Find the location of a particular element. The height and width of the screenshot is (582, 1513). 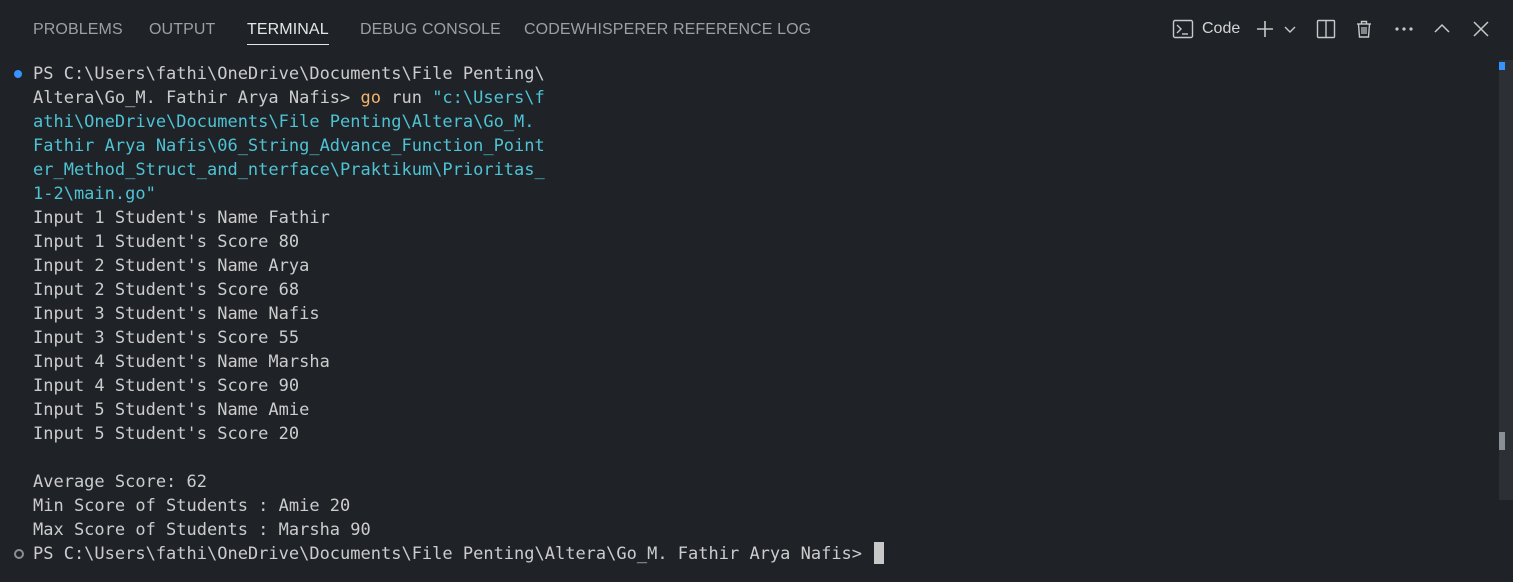

pending-command-dot is located at coordinates (19, 554).